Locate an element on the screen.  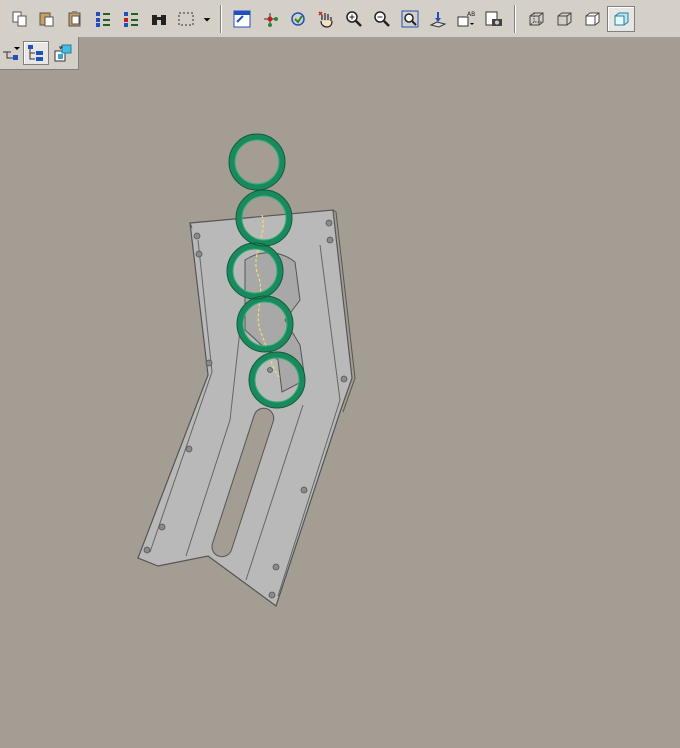
secondary-toolbar is located at coordinates (39, 53).